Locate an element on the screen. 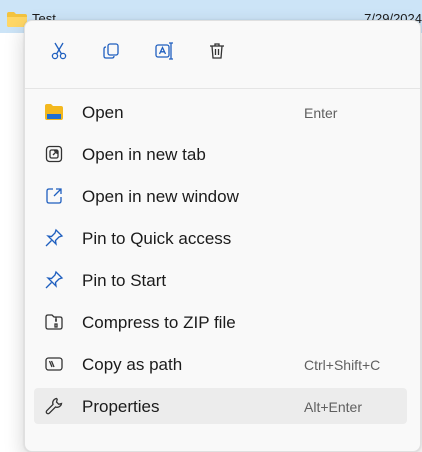 Image resolution: width=422 pixels, height=452 pixels. menu-item-compress-to-zip: Compress to ZIP file is located at coordinates (220, 322).